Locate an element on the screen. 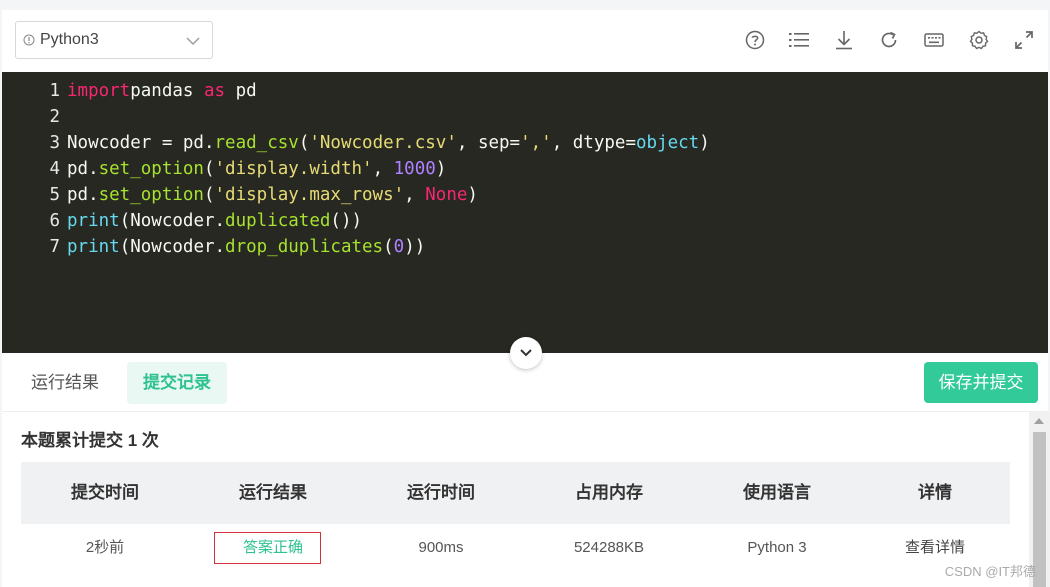  cell-memory: 524288KB is located at coordinates (609, 547).